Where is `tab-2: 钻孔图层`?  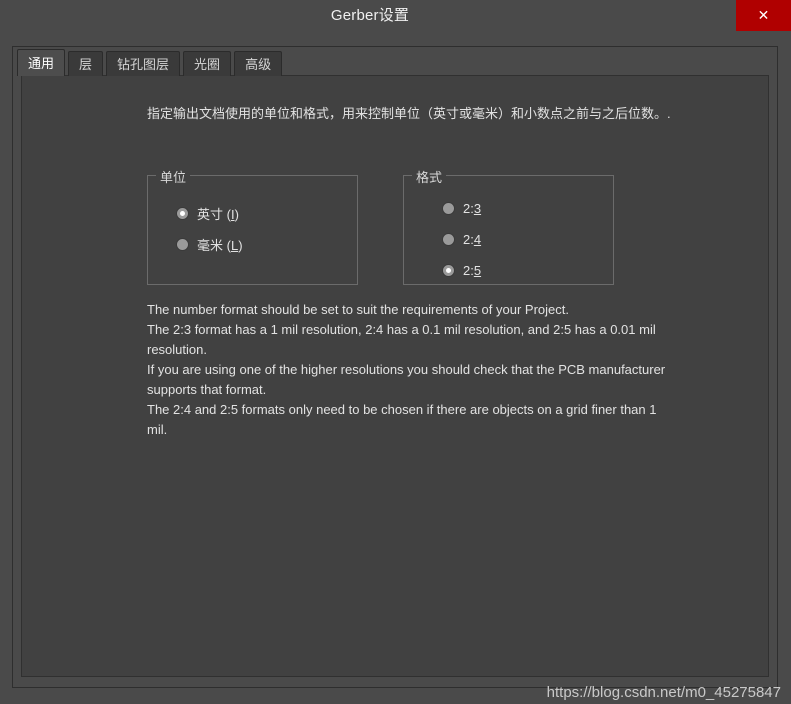 tab-2: 钻孔图层 is located at coordinates (143, 63).